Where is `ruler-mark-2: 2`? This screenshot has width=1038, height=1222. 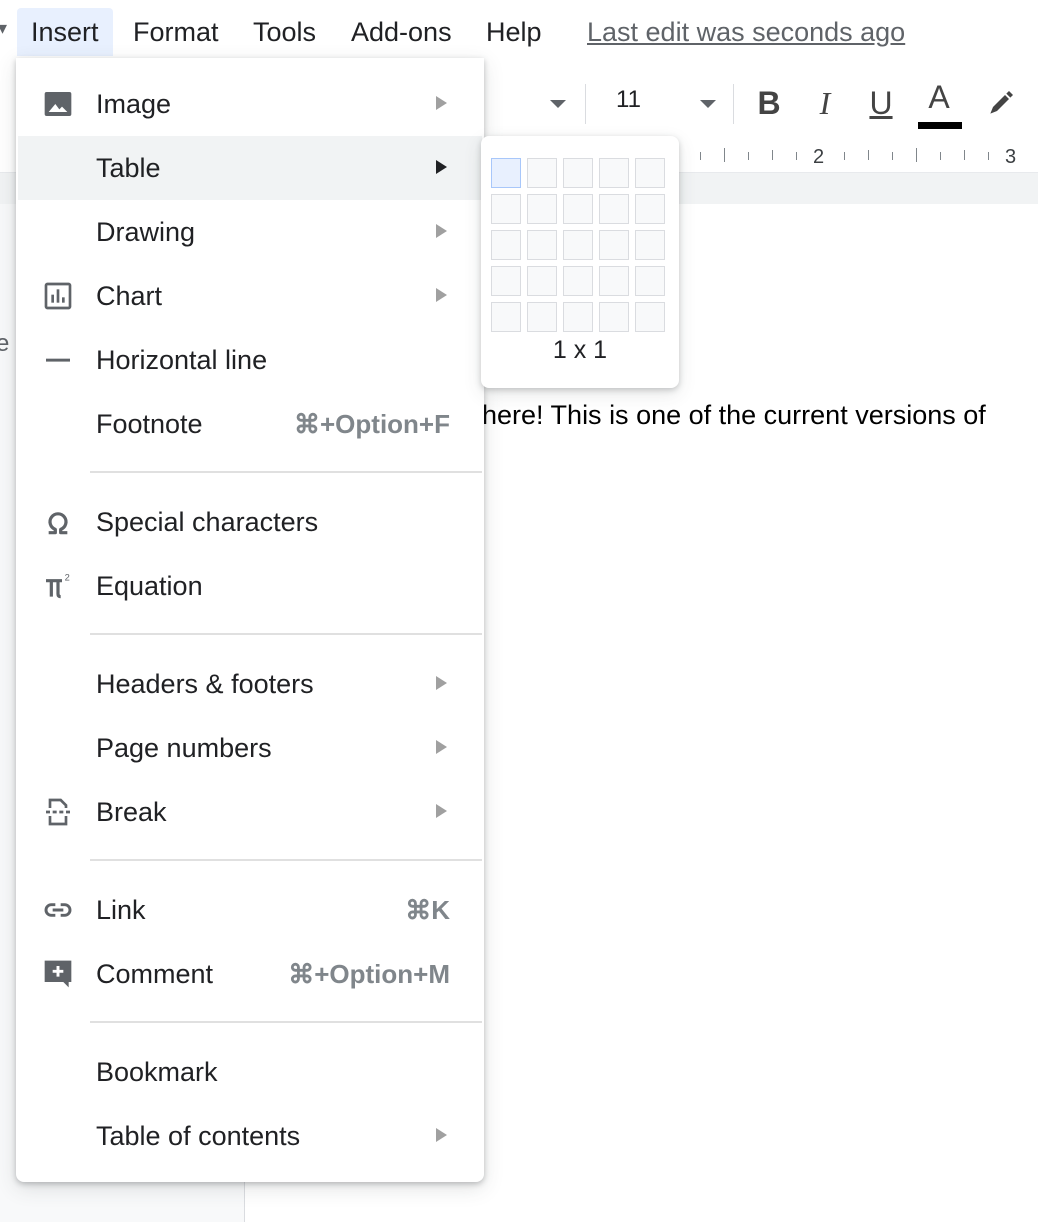 ruler-mark-2: 2 is located at coordinates (819, 157).